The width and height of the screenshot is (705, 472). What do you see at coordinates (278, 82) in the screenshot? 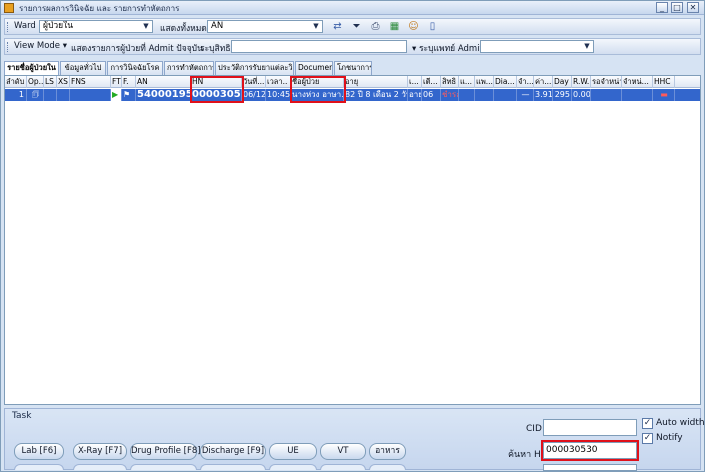
I see `column-header: เวลา..` at bounding box center [278, 82].